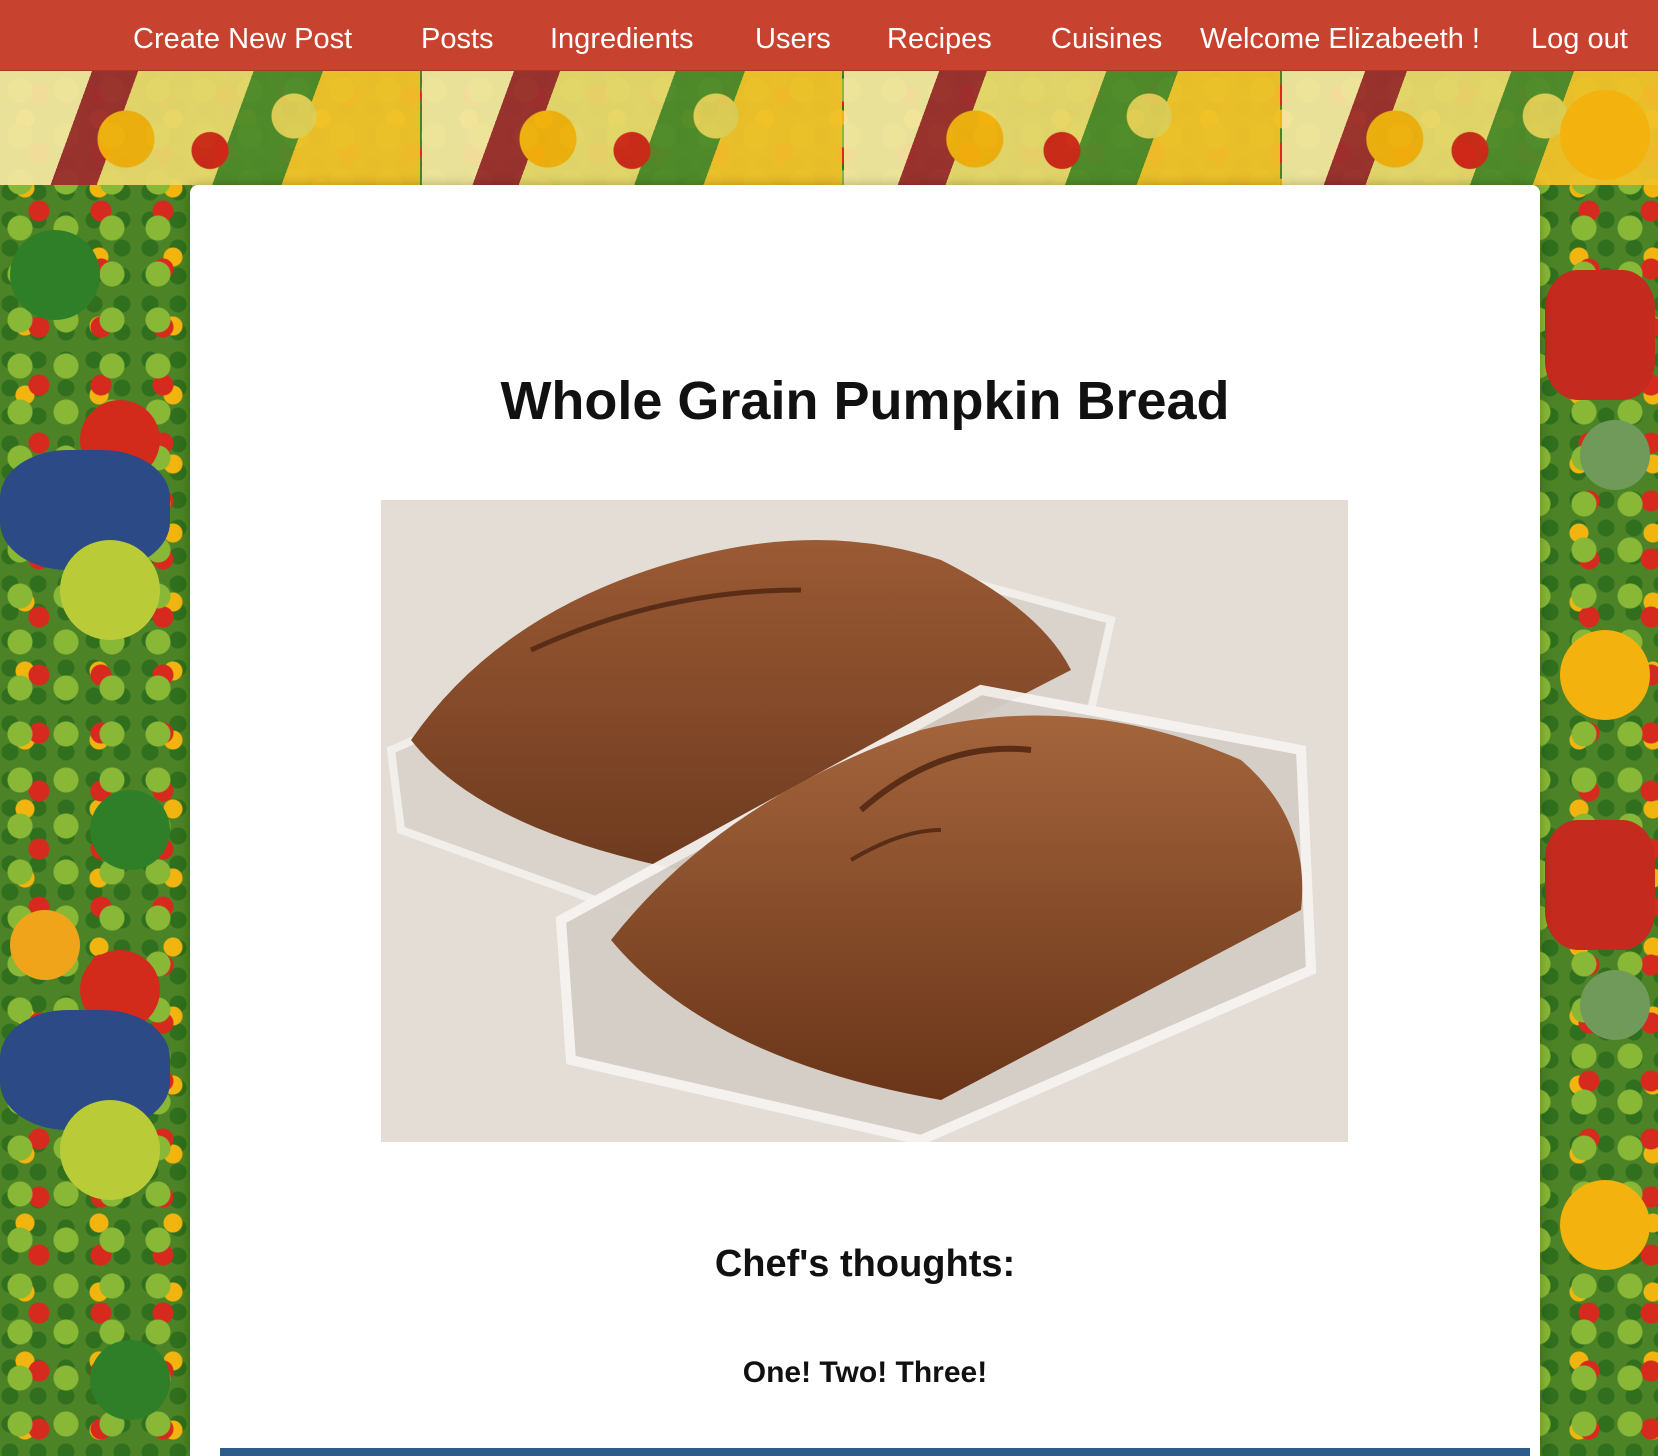 Image resolution: width=1658 pixels, height=1456 pixels. What do you see at coordinates (875, 1452) in the screenshot?
I see `bottom-edge-strip` at bounding box center [875, 1452].